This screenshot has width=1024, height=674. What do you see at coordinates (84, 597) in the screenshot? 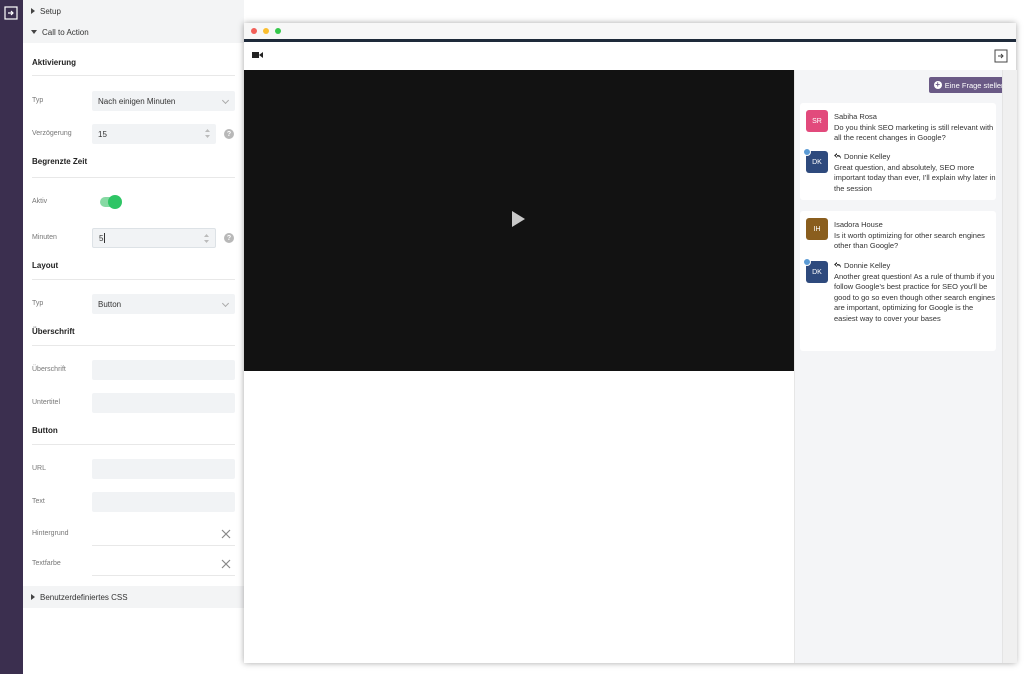
I see `section-css-label: Benutzerdefiniertes CSS` at bounding box center [84, 597].